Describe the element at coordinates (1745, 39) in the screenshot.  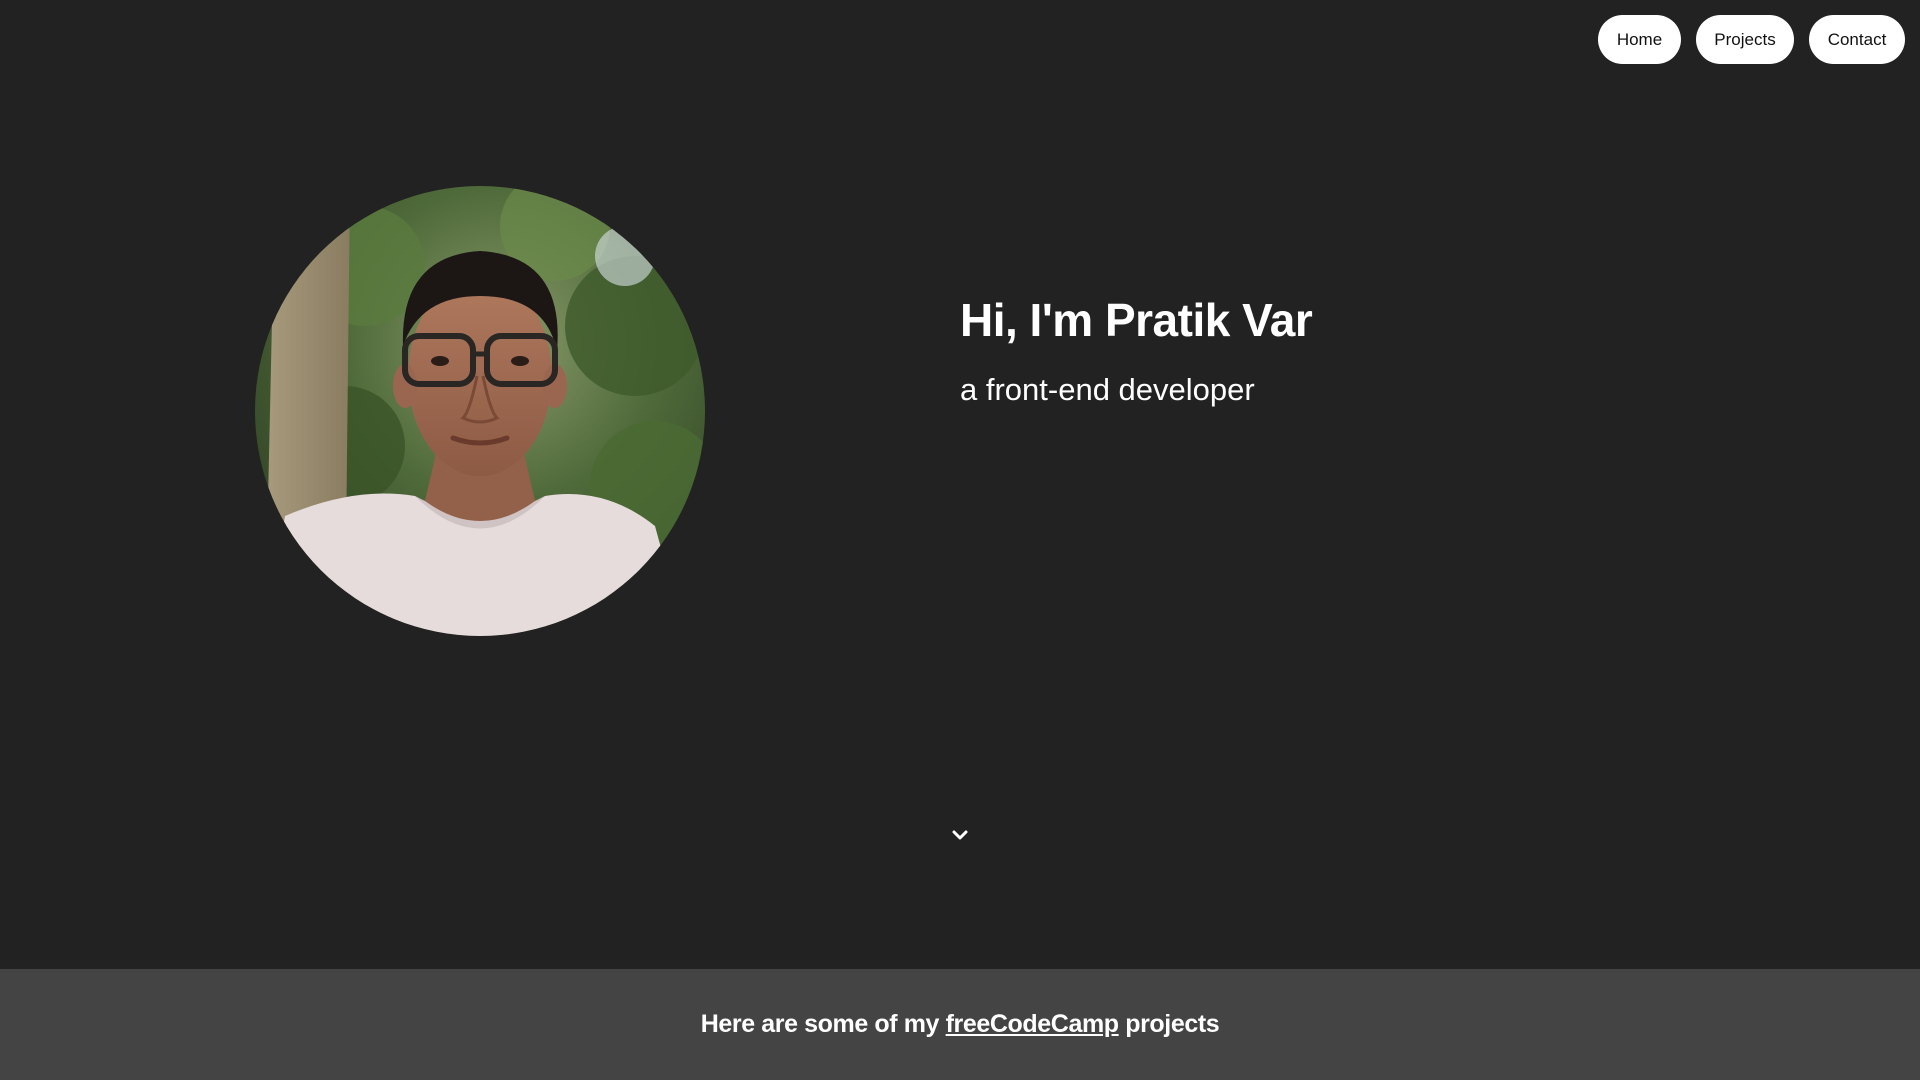
I see `nav-projects-button: Projects` at that location.